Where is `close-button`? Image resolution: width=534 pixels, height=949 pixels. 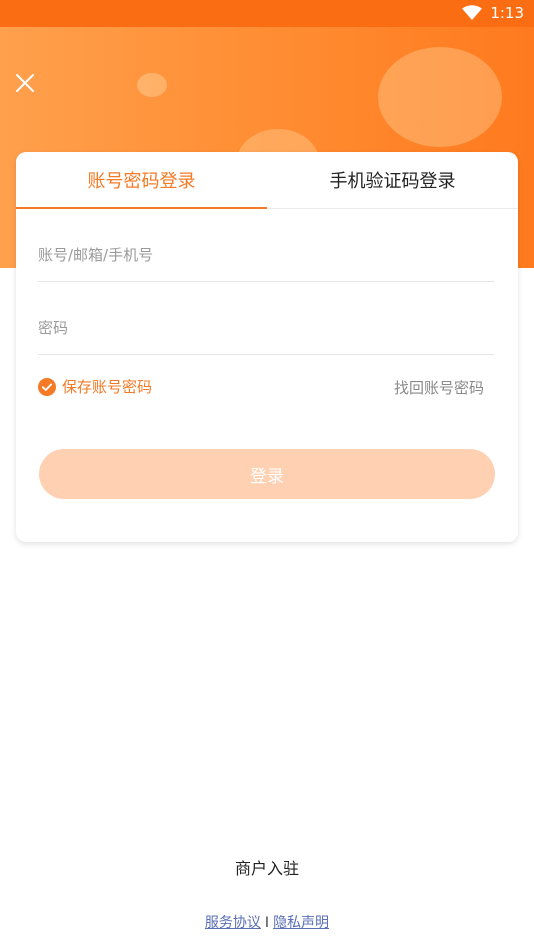 close-button is located at coordinates (25, 83).